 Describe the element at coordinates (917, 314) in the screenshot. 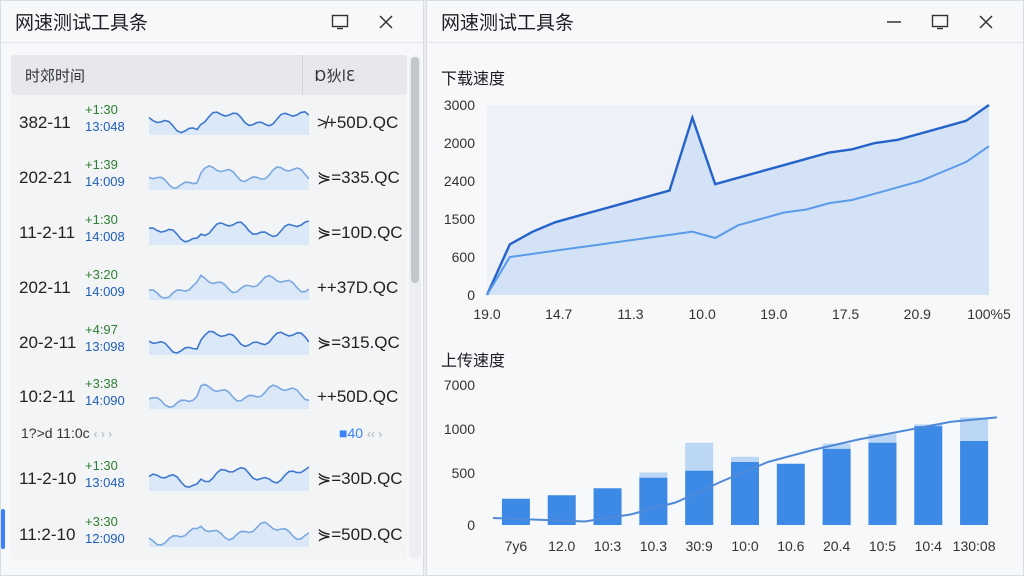

I see `x-tick-label: 20.9` at that location.